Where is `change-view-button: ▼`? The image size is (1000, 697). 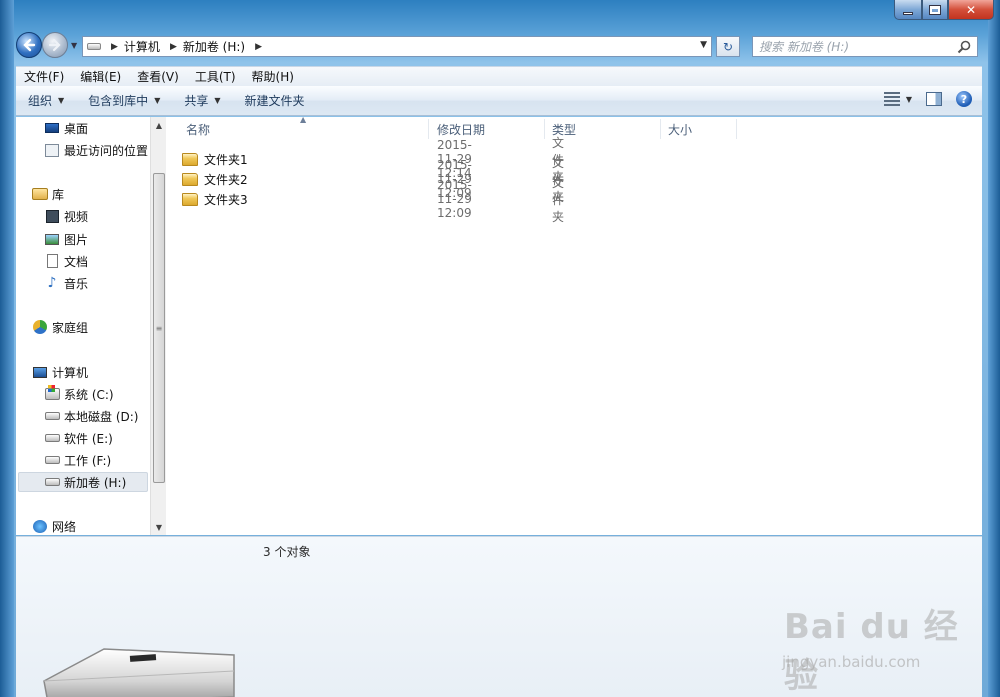 change-view-button: ▼ is located at coordinates (897, 99).